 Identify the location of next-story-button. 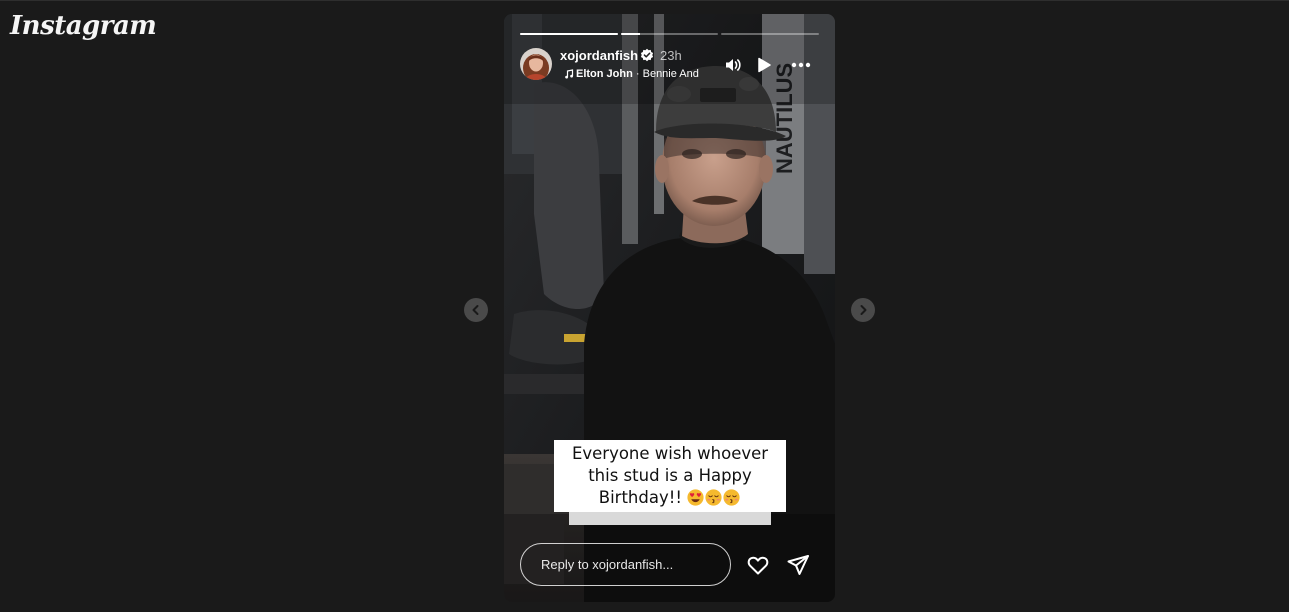
(863, 310).